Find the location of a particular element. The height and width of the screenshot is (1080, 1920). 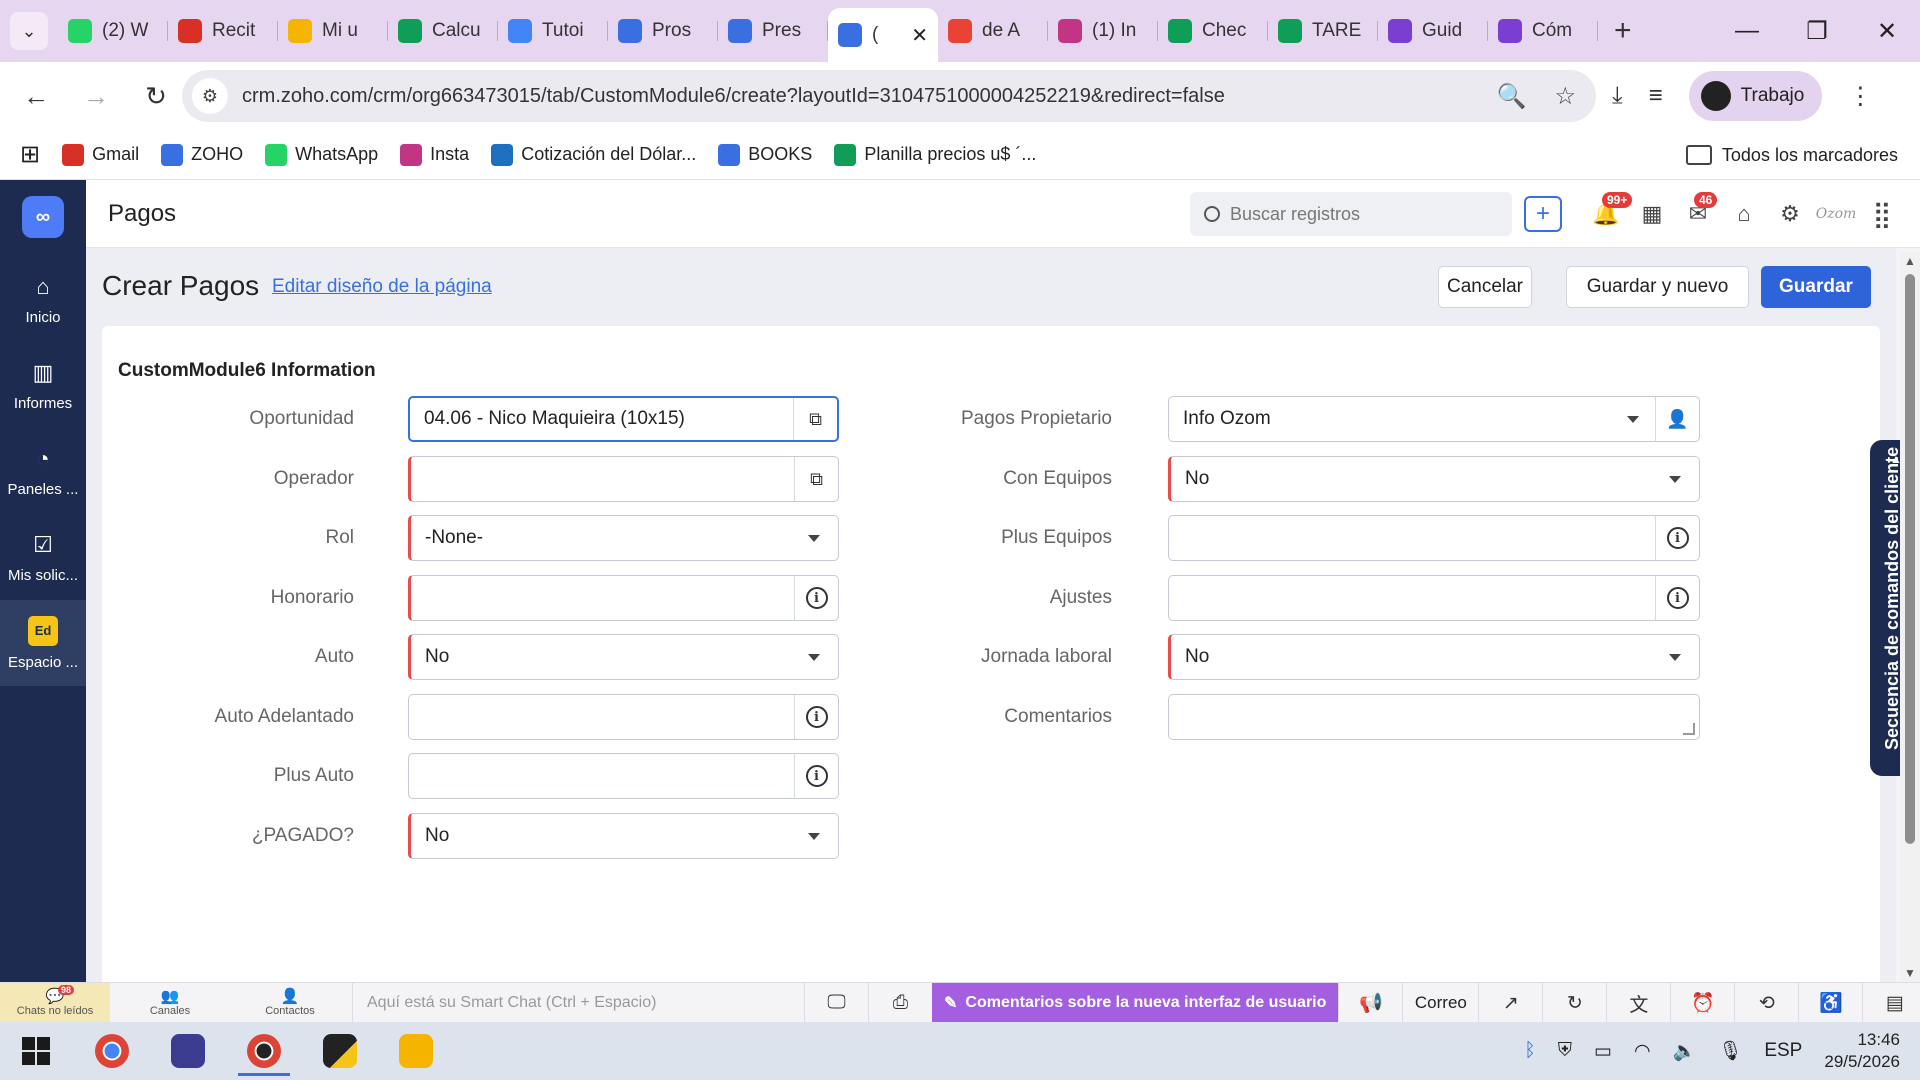

browser-tab: Pros is located at coordinates (663, 31).